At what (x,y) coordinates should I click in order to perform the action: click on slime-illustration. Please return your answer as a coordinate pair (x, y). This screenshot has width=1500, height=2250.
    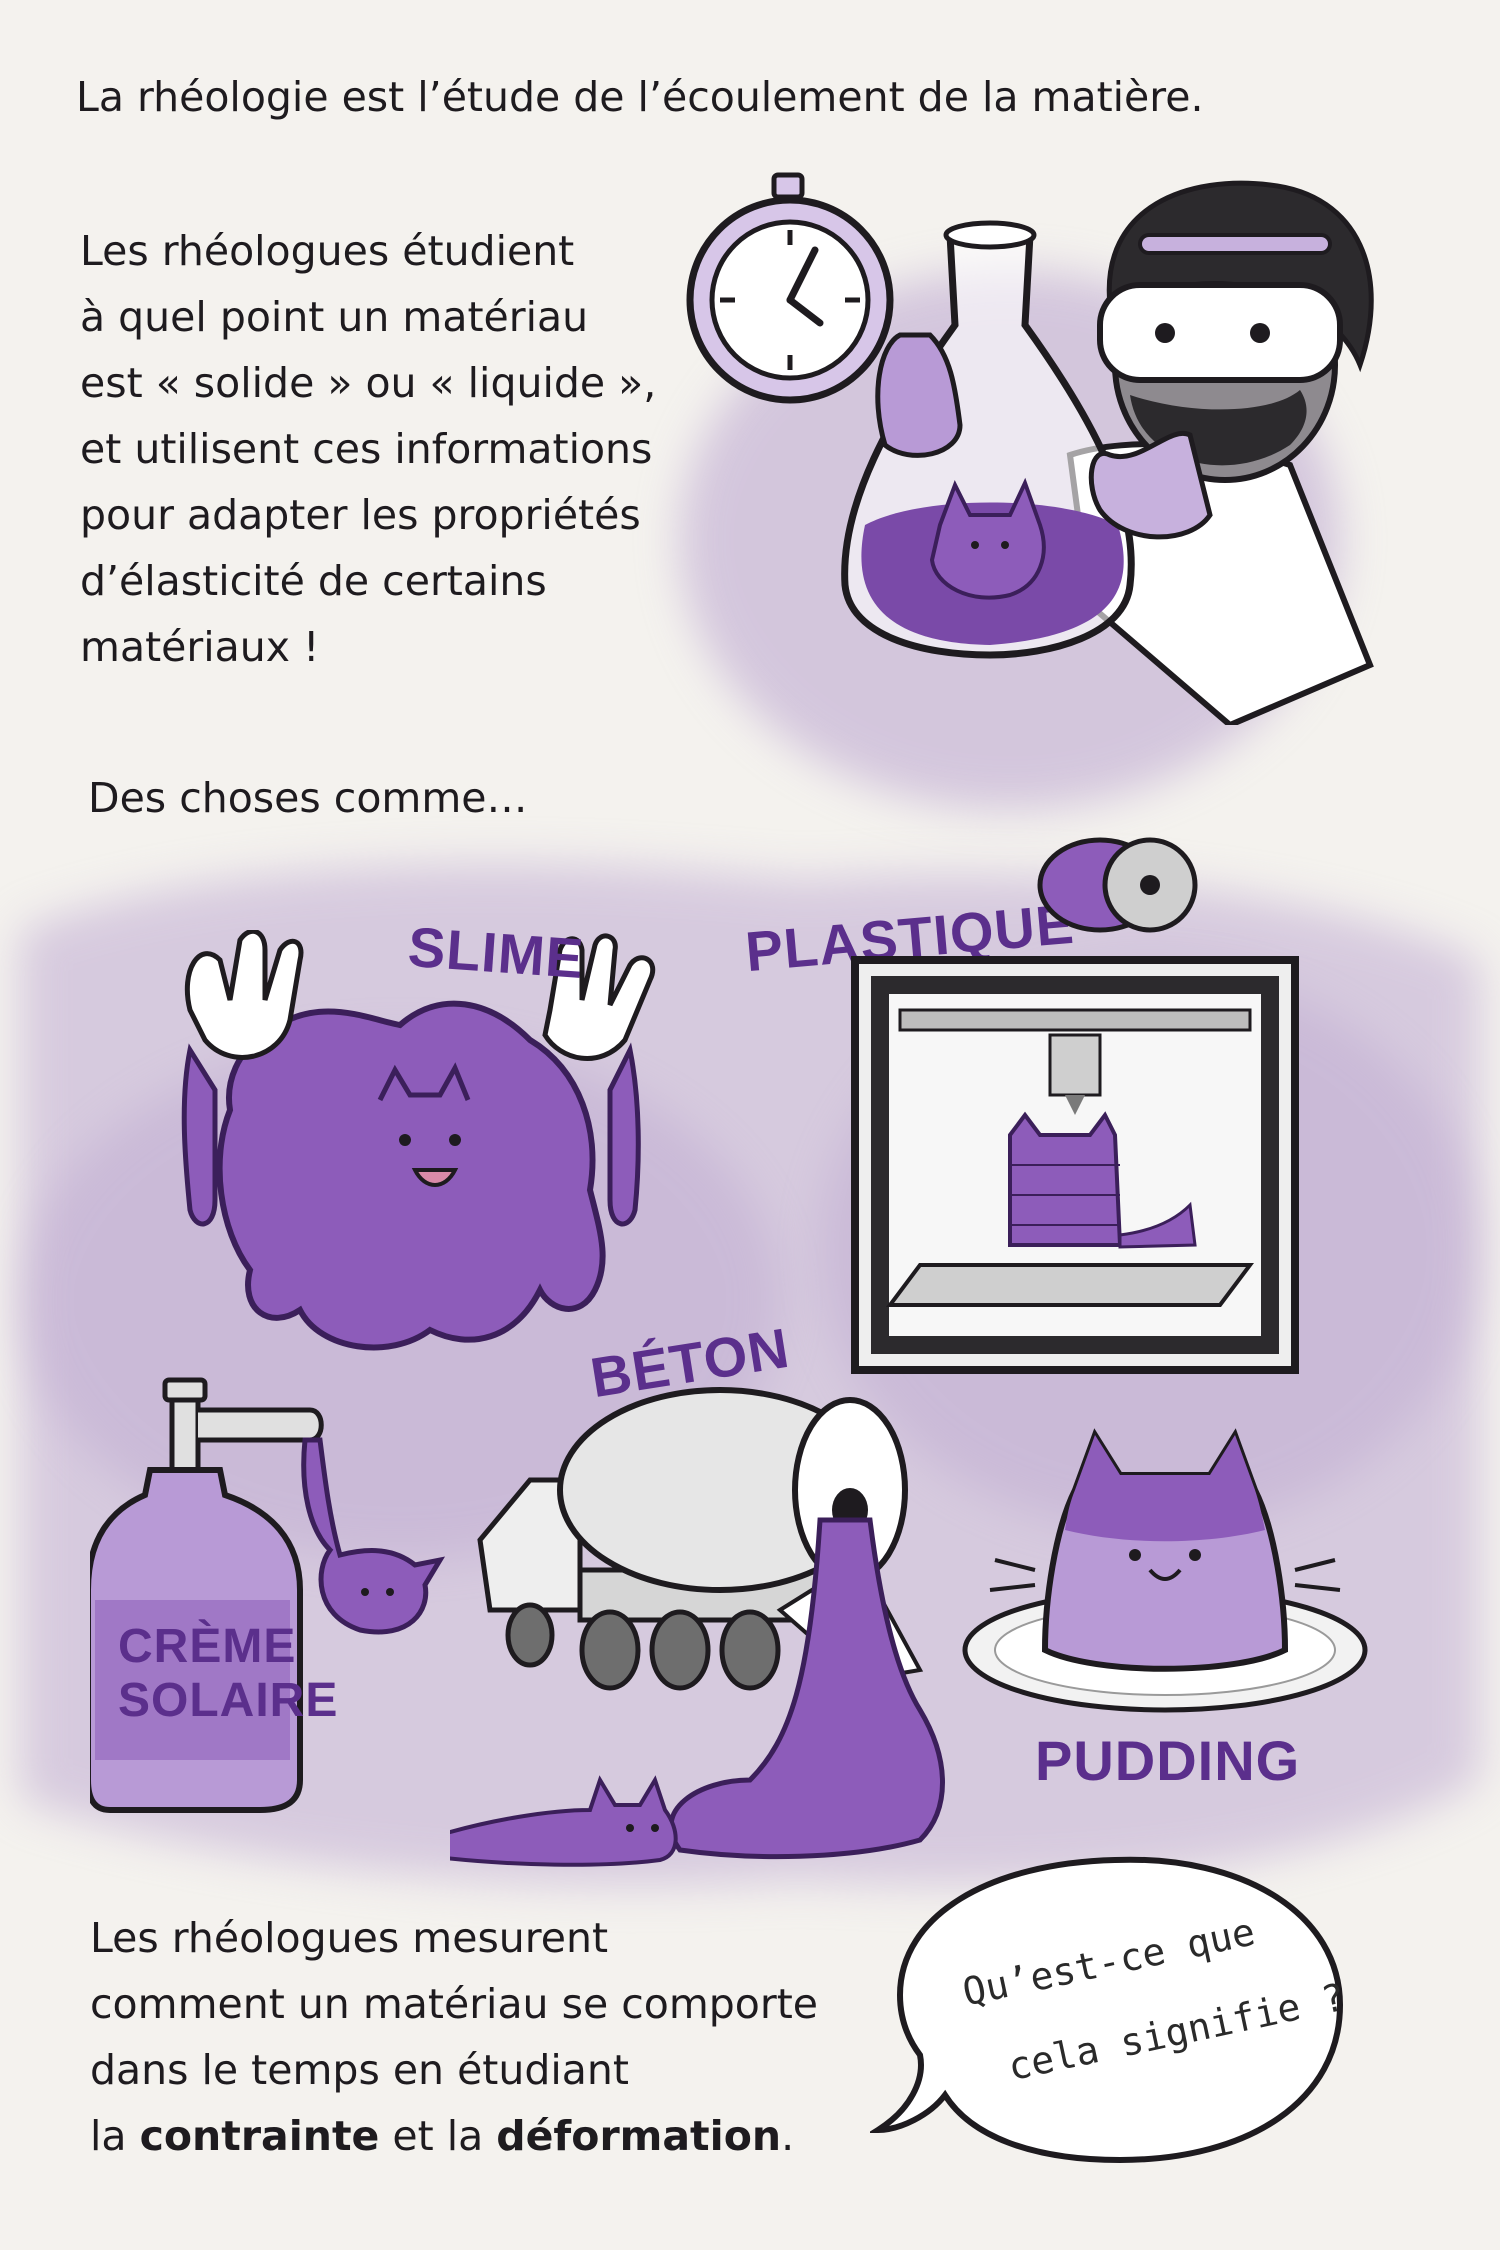
    Looking at the image, I should click on (418, 1140).